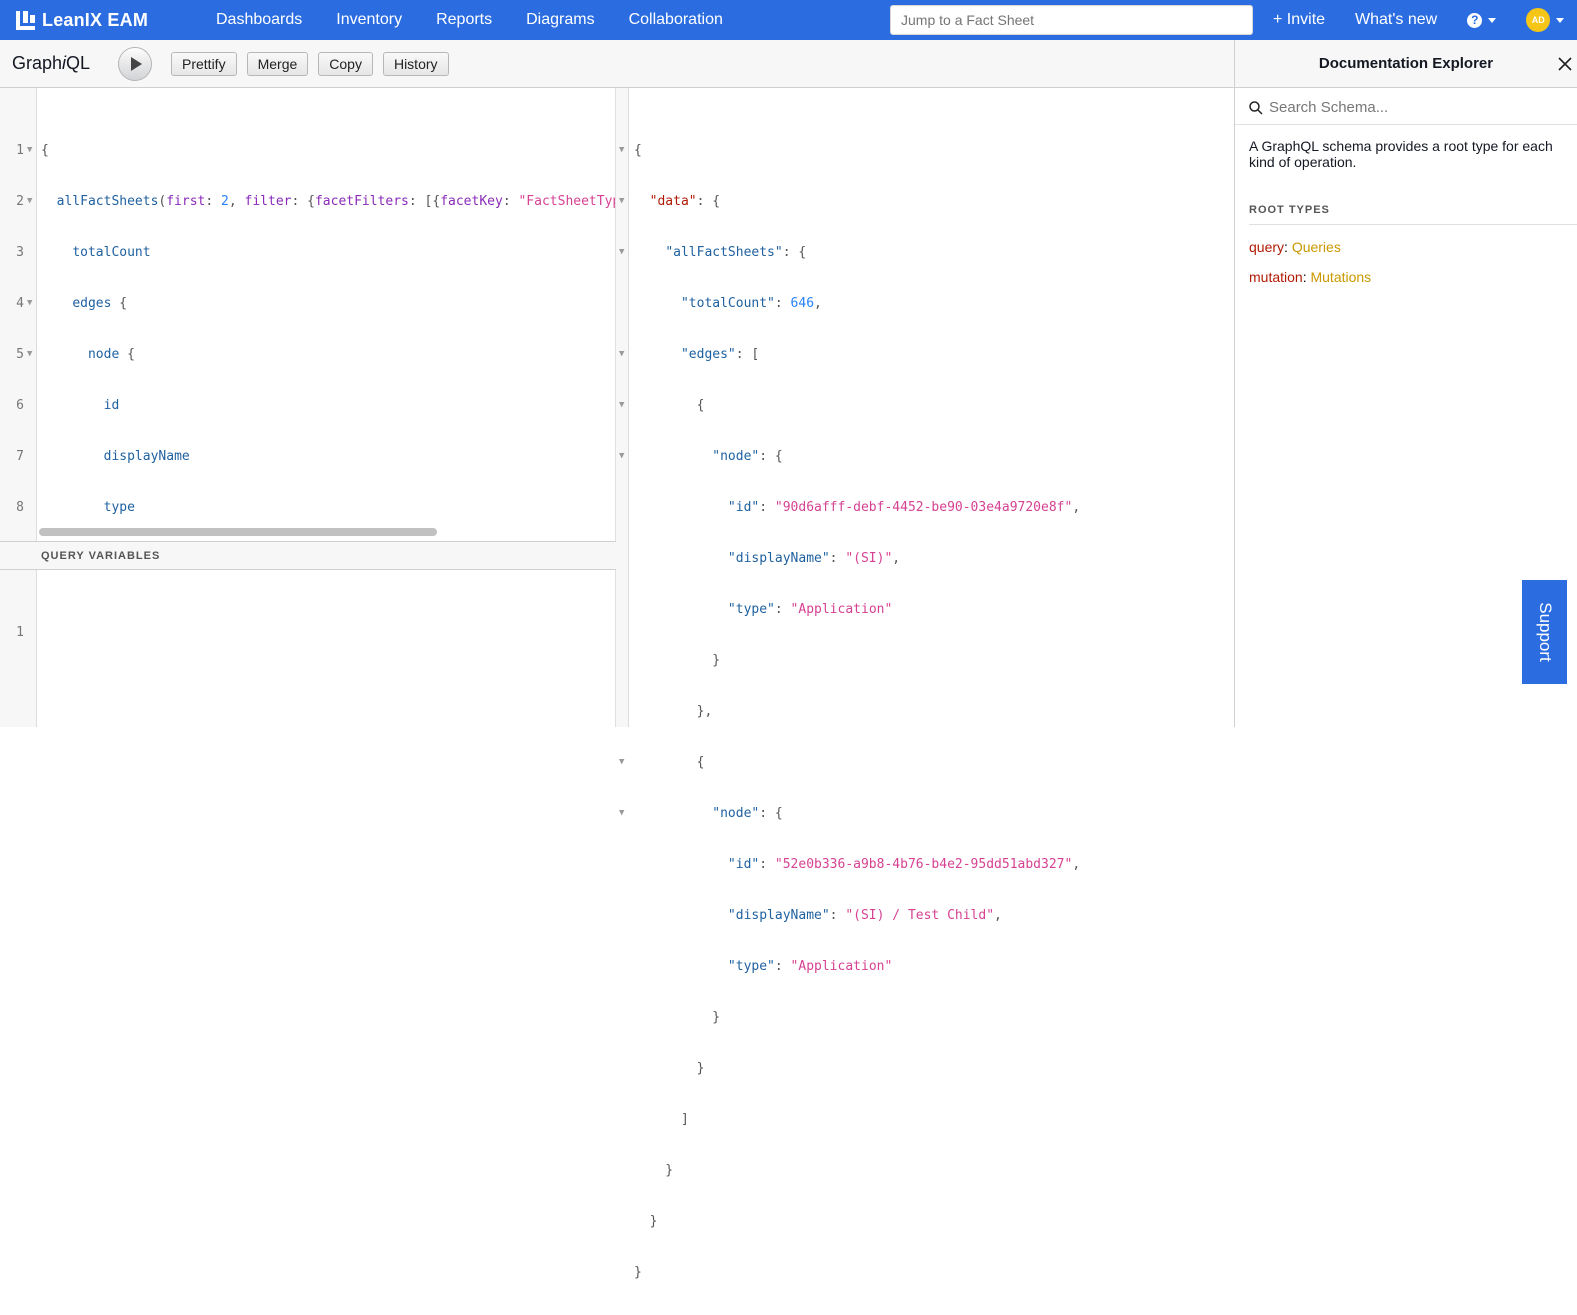 The width and height of the screenshot is (1577, 1315). Describe the element at coordinates (20, 354) in the screenshot. I see `line-number: 5` at that location.